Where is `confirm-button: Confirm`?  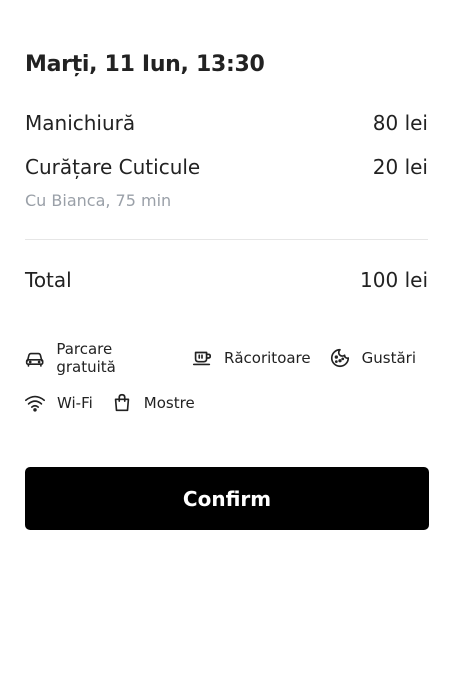
confirm-button: Confirm is located at coordinates (227, 498).